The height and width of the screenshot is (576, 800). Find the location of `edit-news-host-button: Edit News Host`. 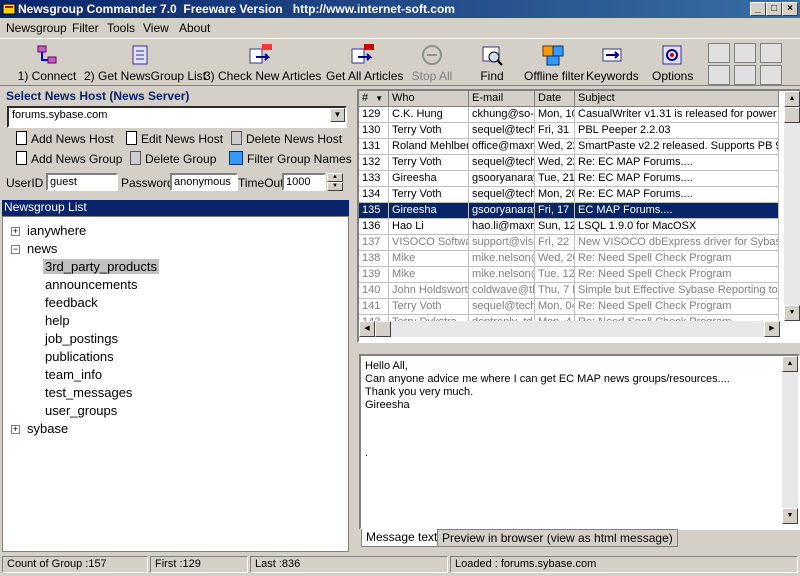

edit-news-host-button: Edit News Host is located at coordinates (174, 138).